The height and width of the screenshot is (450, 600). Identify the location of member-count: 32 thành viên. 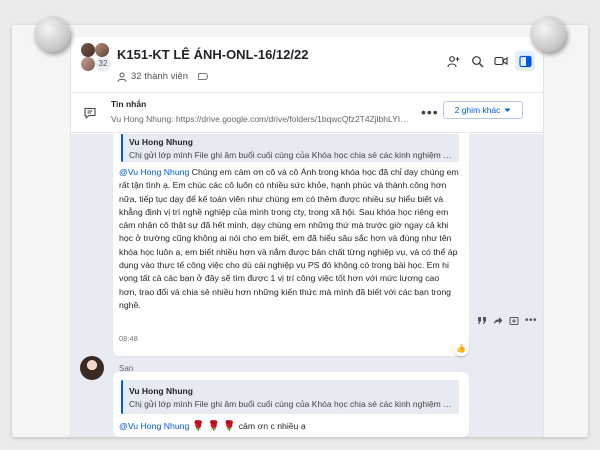
(163, 76).